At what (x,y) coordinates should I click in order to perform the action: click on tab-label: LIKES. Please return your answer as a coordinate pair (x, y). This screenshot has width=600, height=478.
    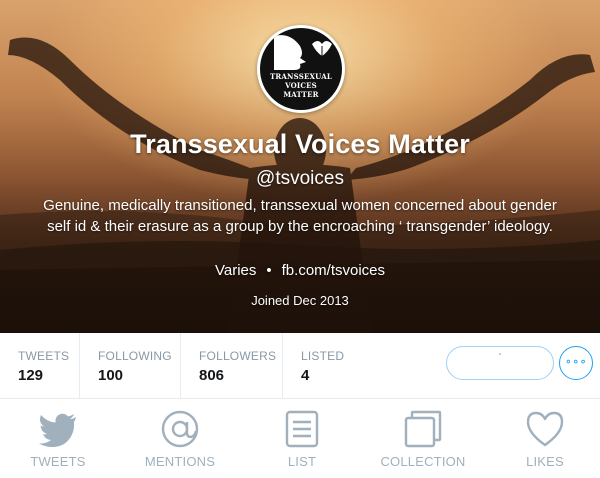
    Looking at the image, I should click on (545, 461).